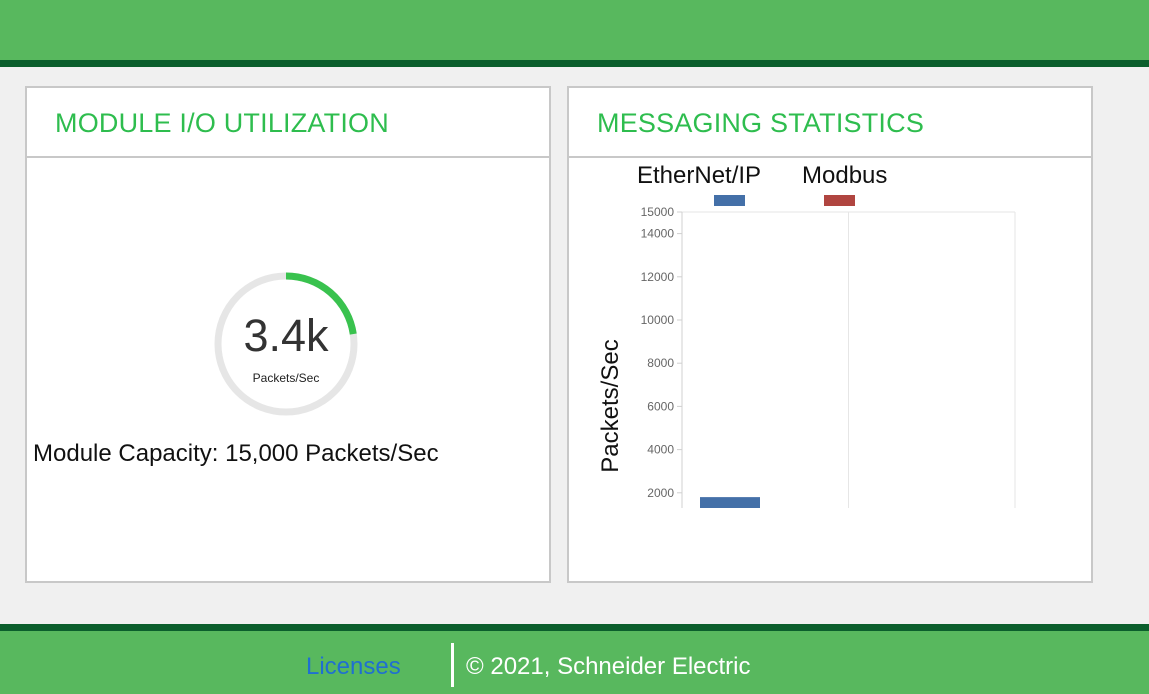  I want to click on utilization-gauge: 3.4k Packets/Sec, so click(286, 344).